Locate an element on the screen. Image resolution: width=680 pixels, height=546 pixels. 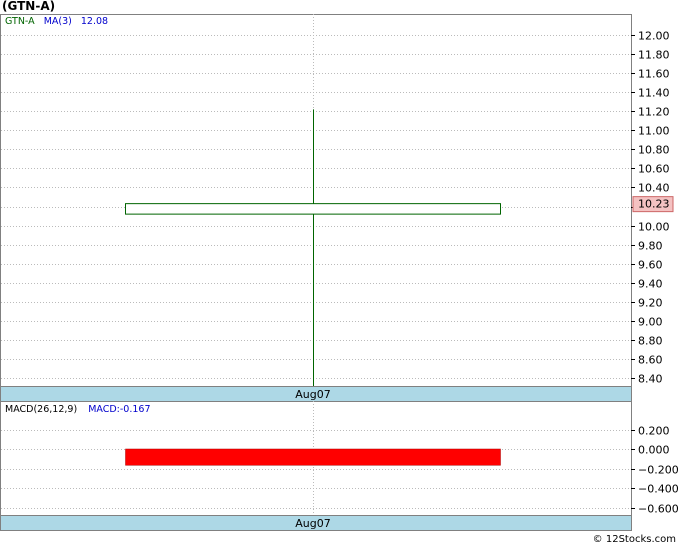
price-tick-label: 8.40 is located at coordinates (650, 379).